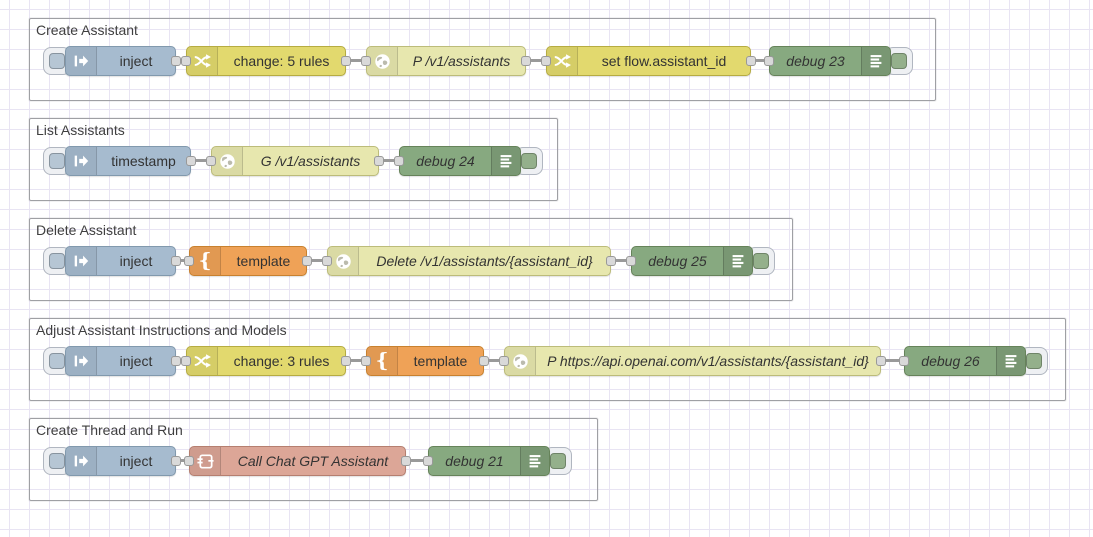  I want to click on change-node: change: 3 rules, so click(266, 361).